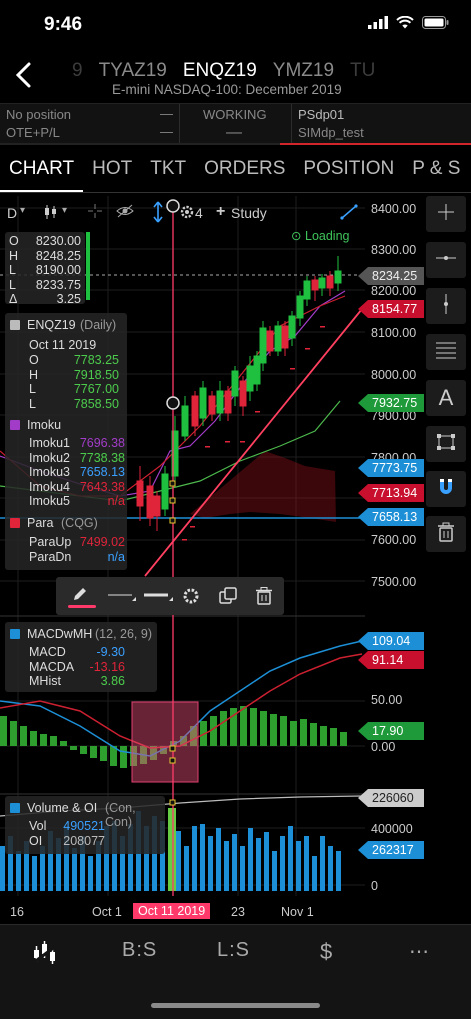 Image resolution: width=471 pixels, height=1019 pixels. What do you see at coordinates (391, 309) in the screenshot?
I see `para-price-tag: 8154.77` at bounding box center [391, 309].